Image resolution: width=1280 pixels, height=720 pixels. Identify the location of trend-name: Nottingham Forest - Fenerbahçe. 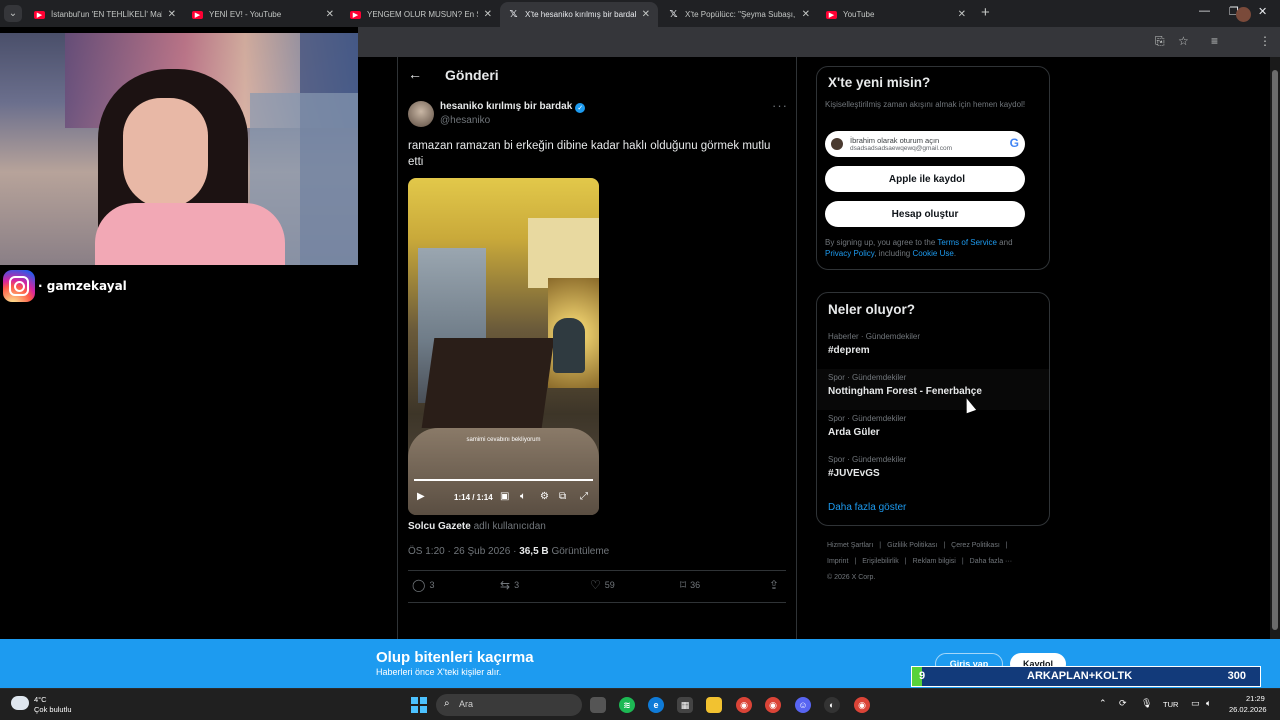
(905, 391).